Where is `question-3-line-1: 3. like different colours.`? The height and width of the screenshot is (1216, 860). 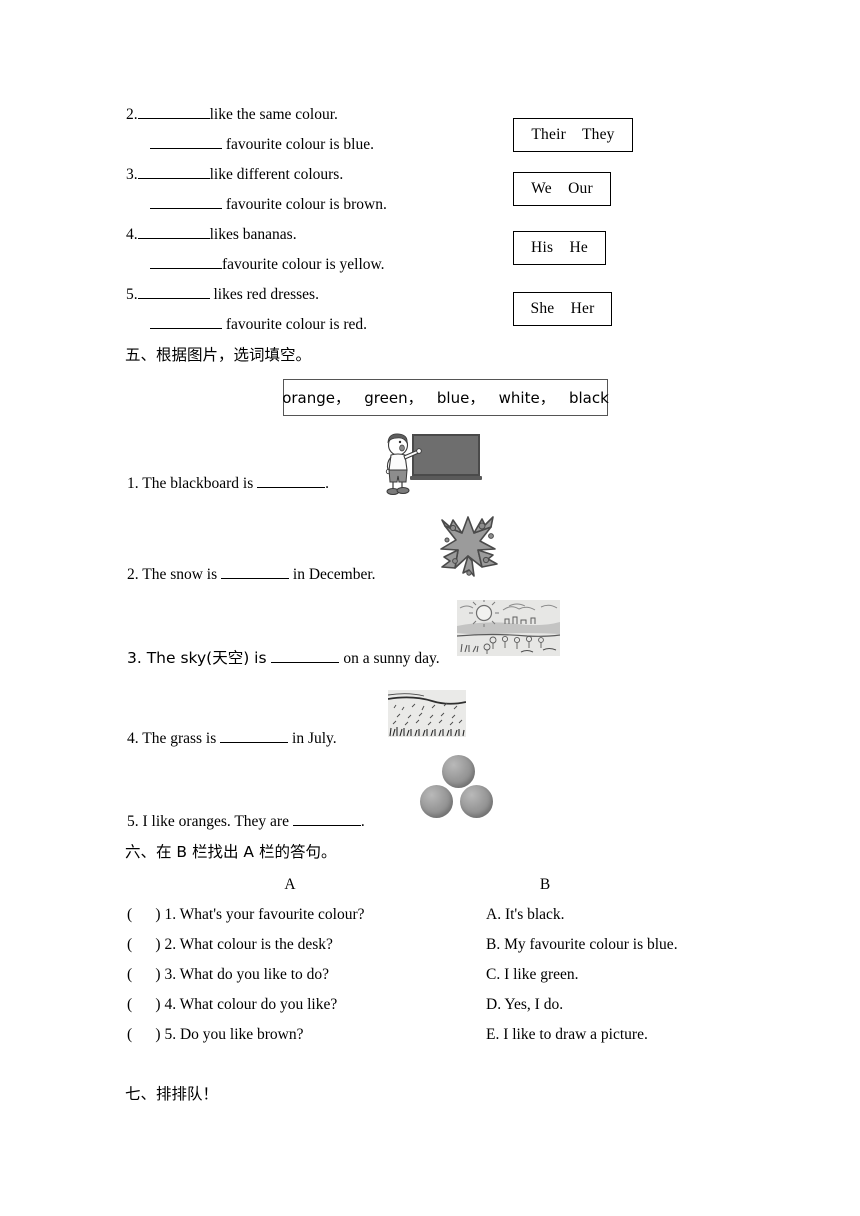 question-3-line-1: 3. like different colours. is located at coordinates (234, 175).